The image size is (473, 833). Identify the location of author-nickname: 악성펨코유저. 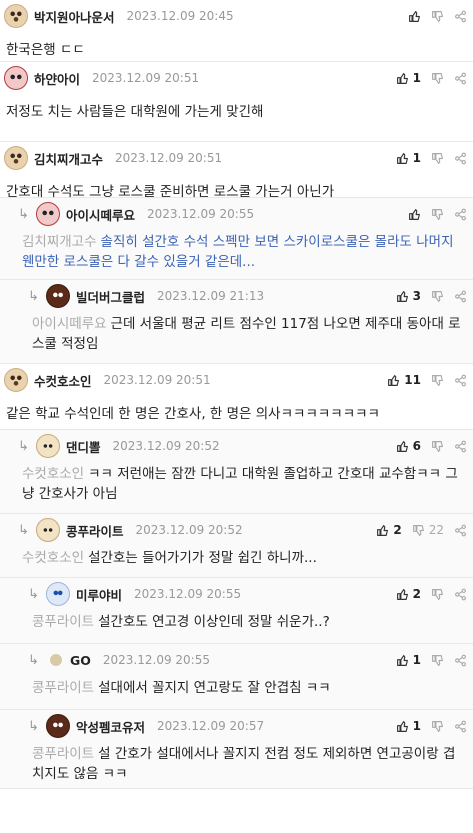
(110, 726).